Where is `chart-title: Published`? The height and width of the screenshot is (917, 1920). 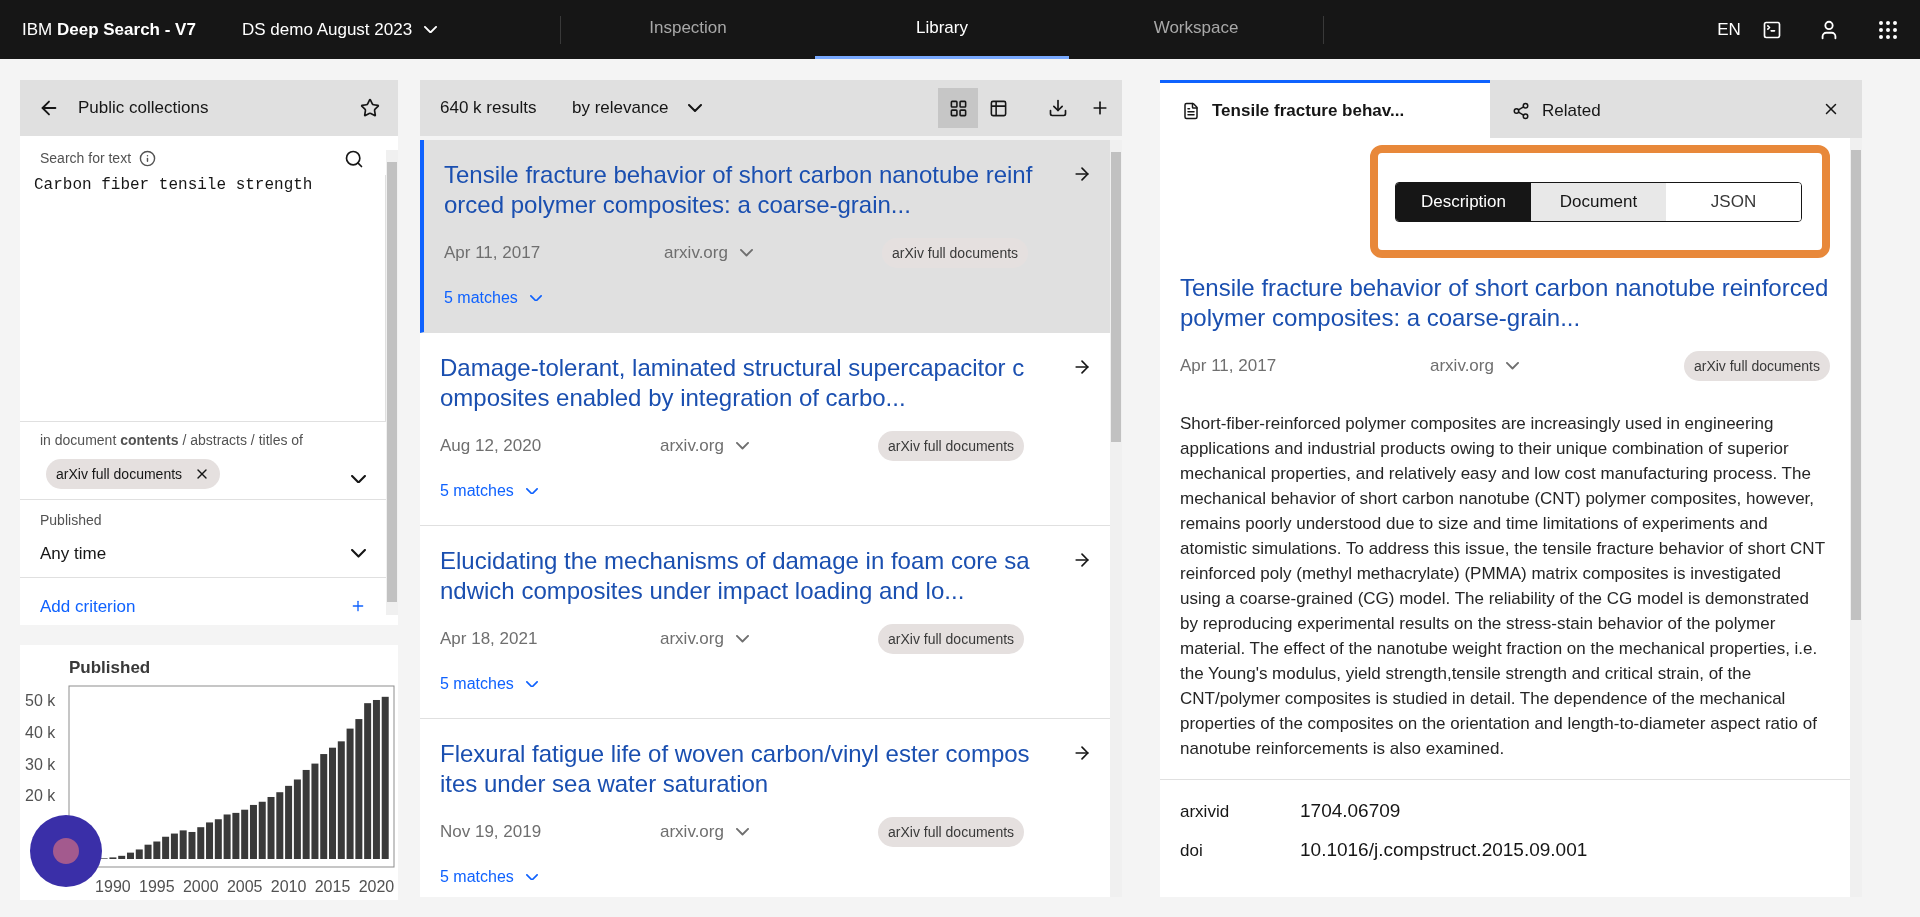 chart-title: Published is located at coordinates (110, 667).